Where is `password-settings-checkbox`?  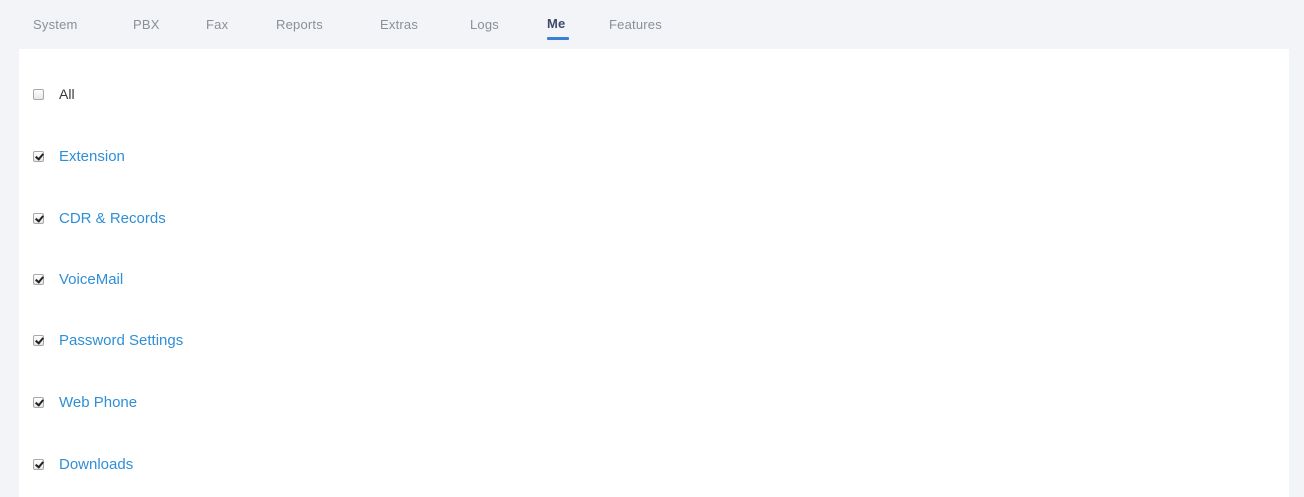 password-settings-checkbox is located at coordinates (38, 340).